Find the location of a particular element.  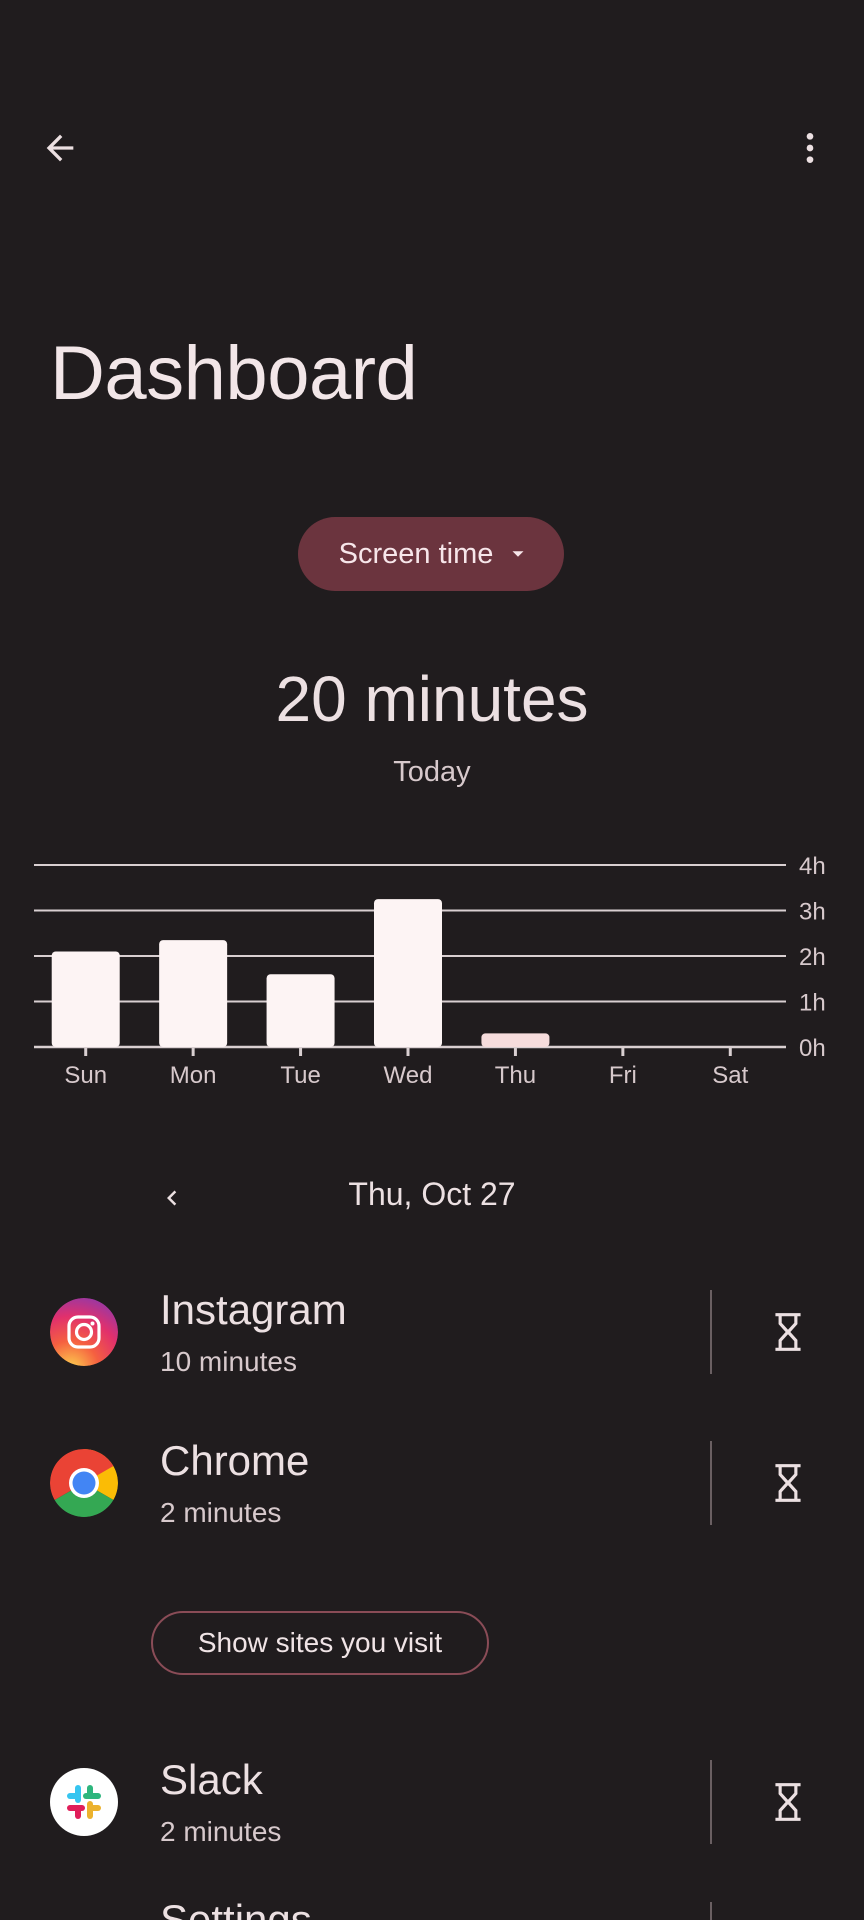

app-row-chrome: Chrome 2 minutes is located at coordinates (432, 1483).